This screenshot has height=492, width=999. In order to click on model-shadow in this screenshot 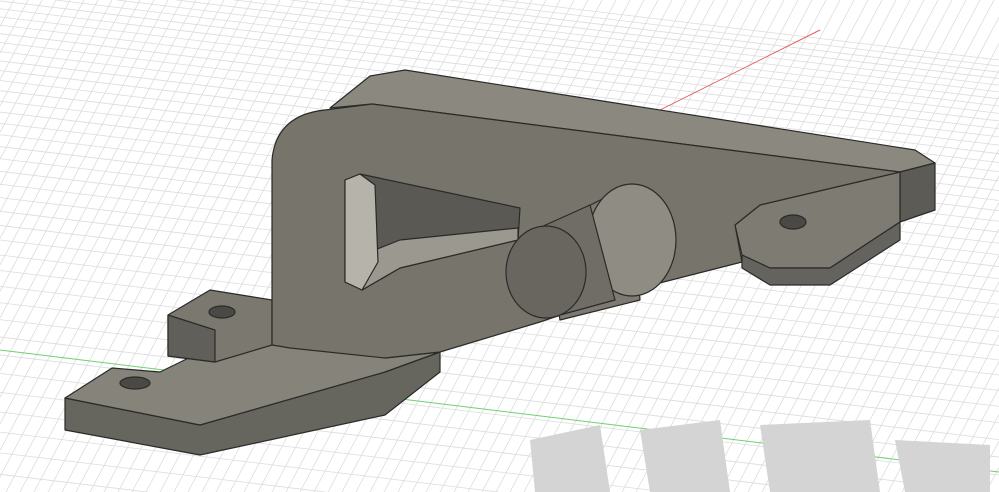, I will do `click(760, 456)`.